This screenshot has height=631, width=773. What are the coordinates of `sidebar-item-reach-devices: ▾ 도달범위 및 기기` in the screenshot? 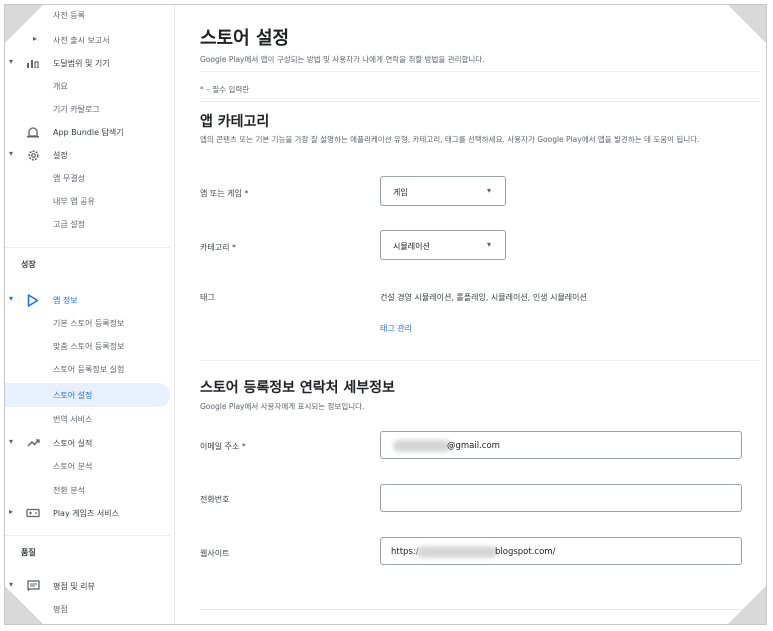 It's located at (87, 63).